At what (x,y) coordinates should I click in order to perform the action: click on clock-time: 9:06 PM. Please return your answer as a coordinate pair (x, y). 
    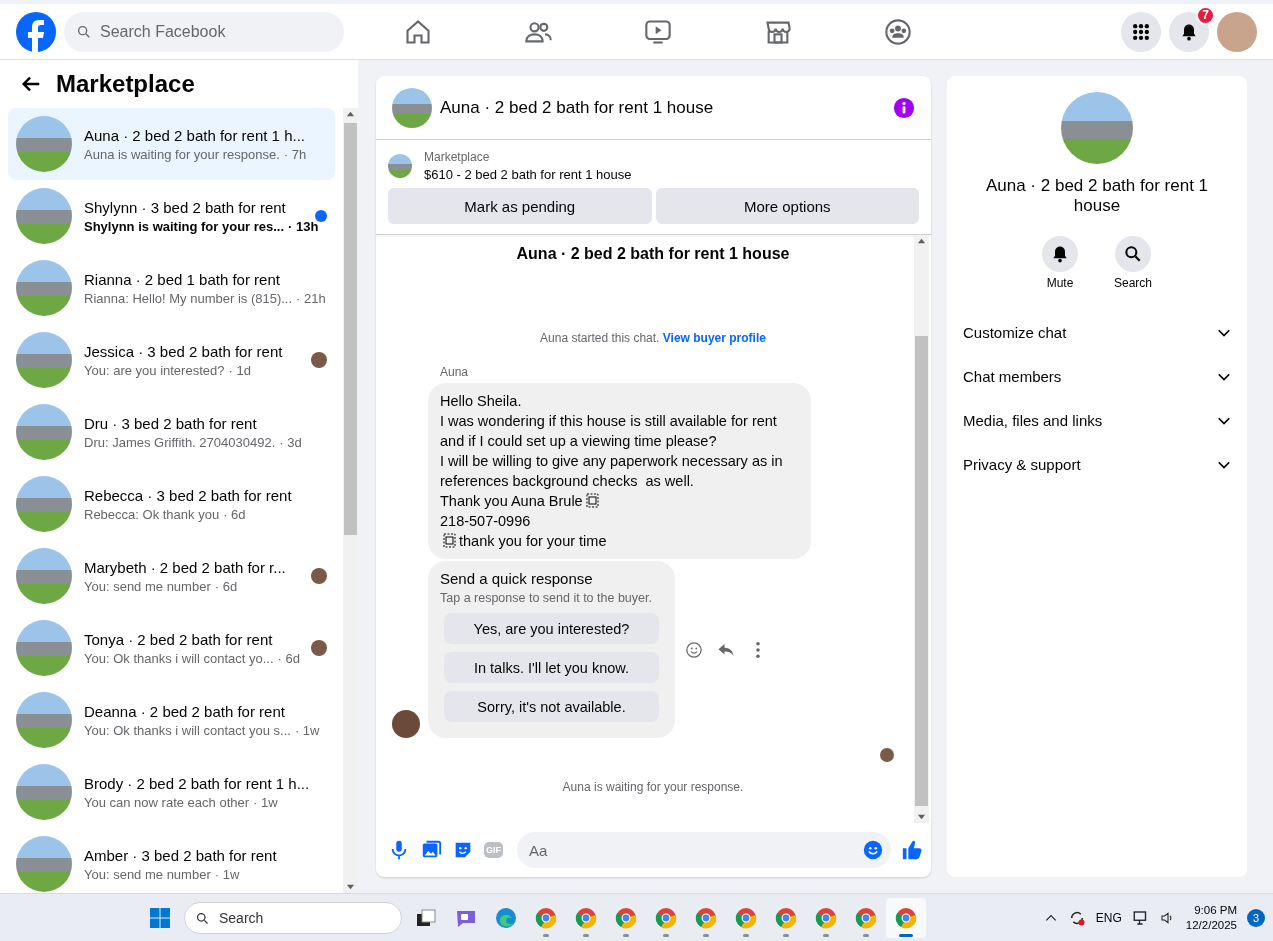
    Looking at the image, I should click on (1211, 910).